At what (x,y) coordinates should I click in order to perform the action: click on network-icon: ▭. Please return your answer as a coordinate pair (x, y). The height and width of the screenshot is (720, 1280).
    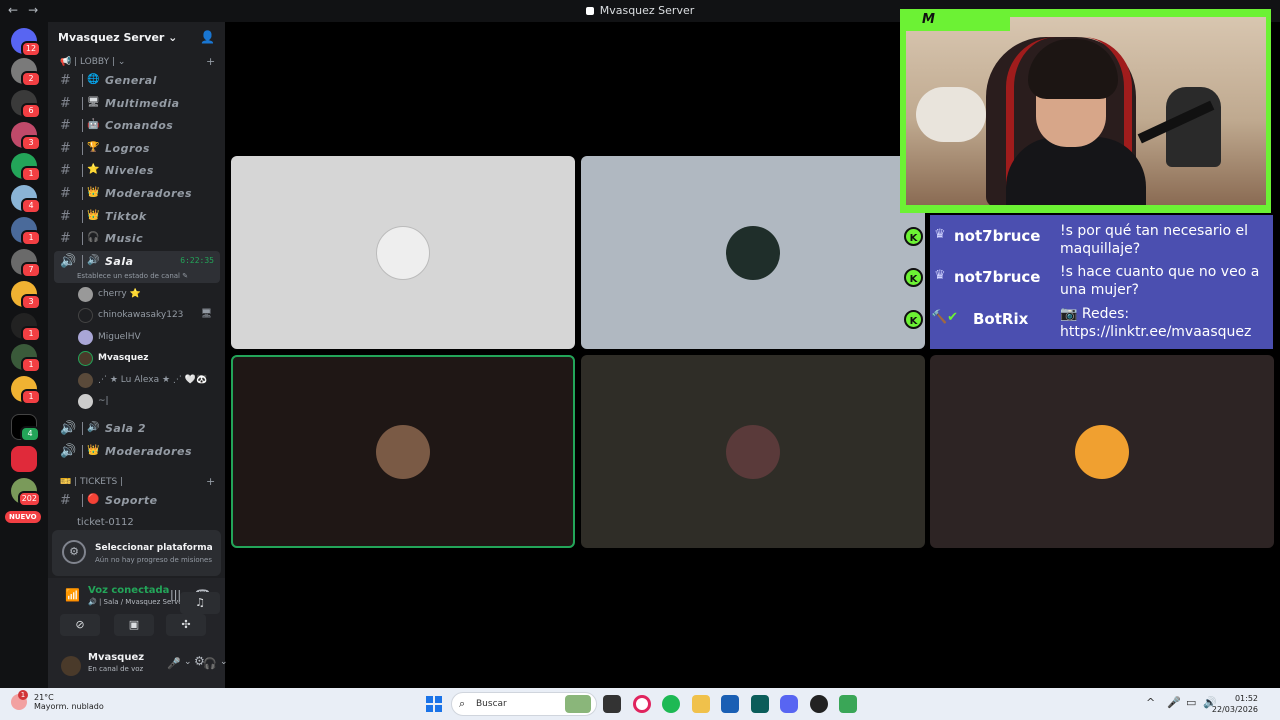
    Looking at the image, I should click on (1191, 702).